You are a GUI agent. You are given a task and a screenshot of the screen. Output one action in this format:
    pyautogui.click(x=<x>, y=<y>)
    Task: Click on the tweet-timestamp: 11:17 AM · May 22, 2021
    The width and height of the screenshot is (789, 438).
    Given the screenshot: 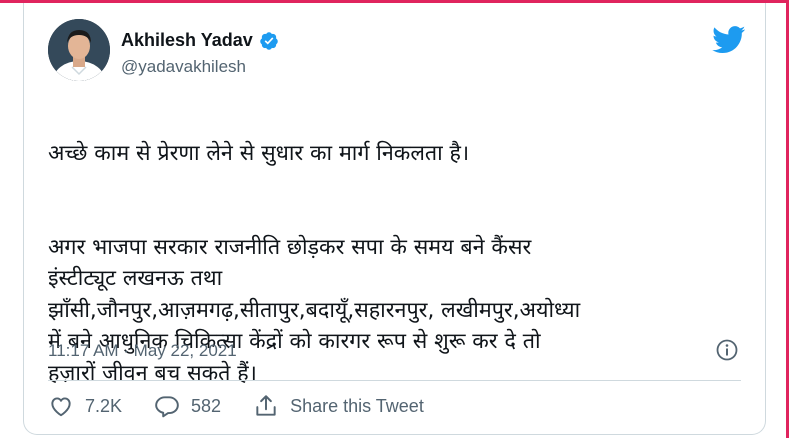 What is the action you would take?
    pyautogui.click(x=142, y=351)
    